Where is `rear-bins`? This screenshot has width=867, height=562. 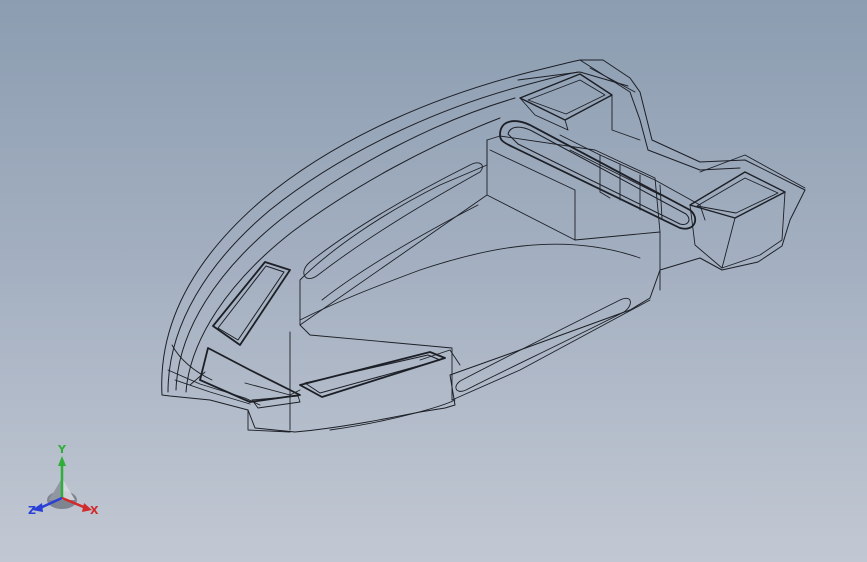
rear-bins is located at coordinates (652, 171).